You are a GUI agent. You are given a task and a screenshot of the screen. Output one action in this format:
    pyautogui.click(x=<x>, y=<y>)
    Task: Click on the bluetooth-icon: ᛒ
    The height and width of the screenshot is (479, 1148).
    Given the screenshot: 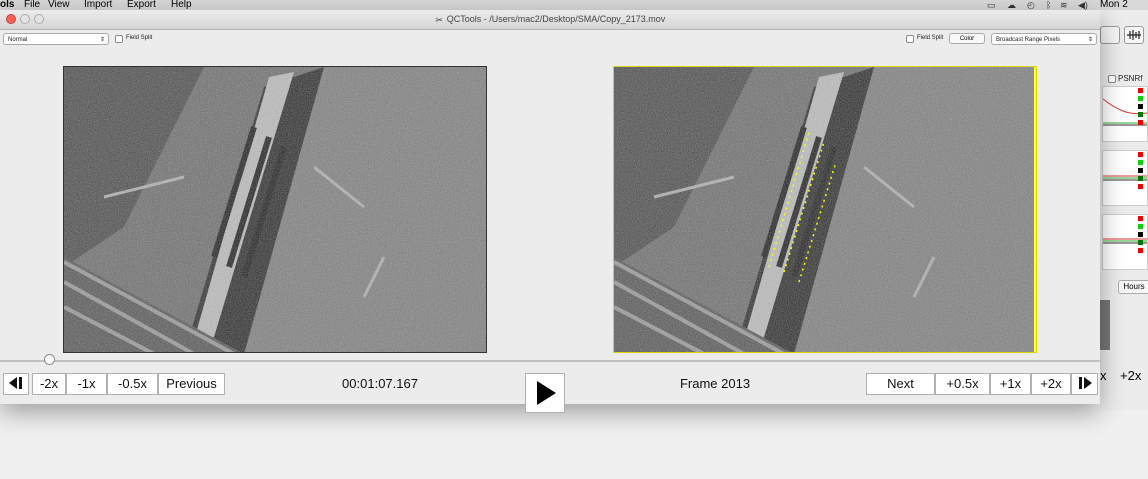 What is the action you would take?
    pyautogui.click(x=1048, y=5)
    